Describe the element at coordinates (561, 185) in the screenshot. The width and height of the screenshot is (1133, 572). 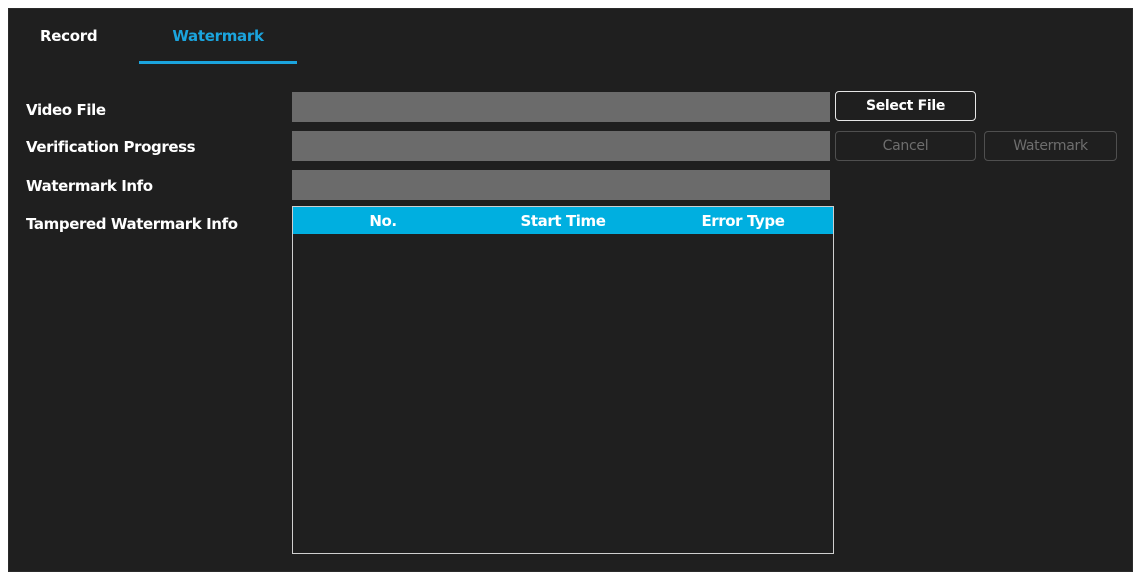
I see `watermark-info-field` at that location.